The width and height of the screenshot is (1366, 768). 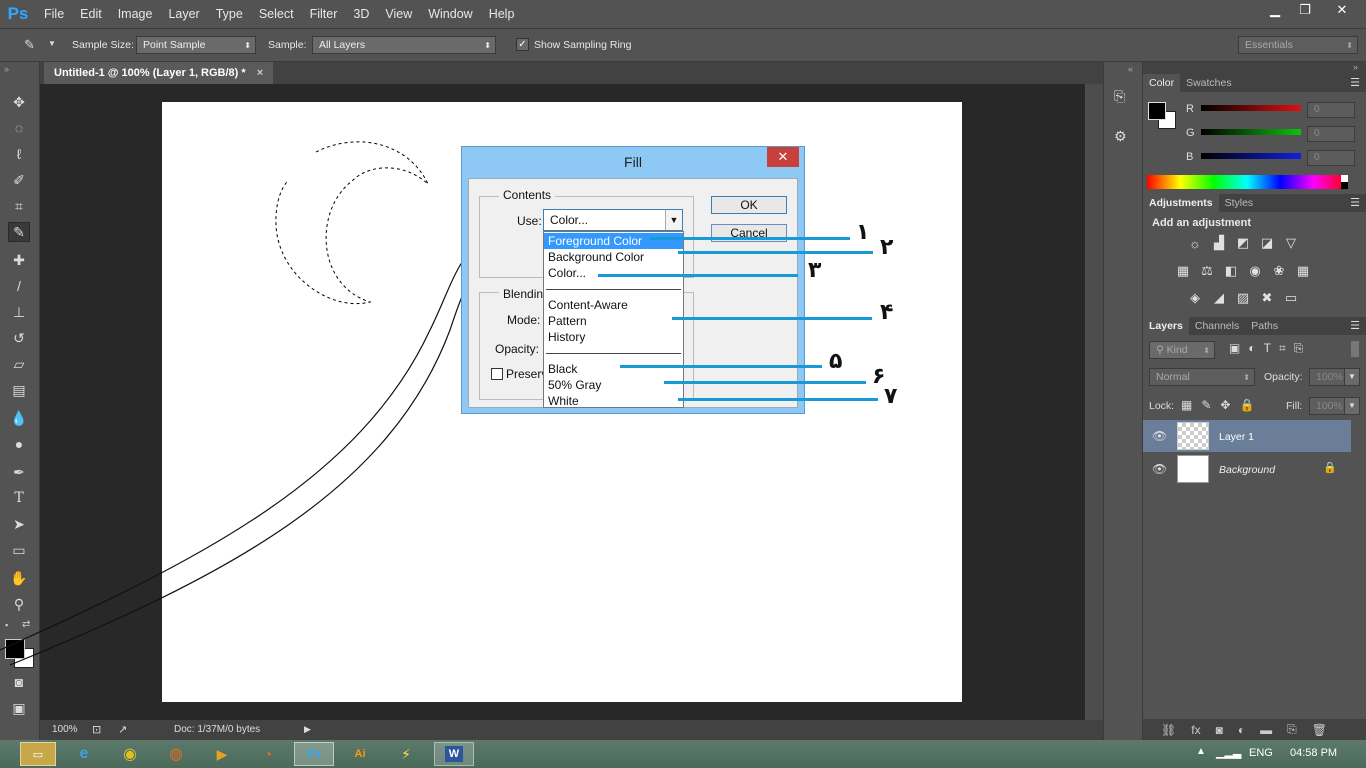 What do you see at coordinates (1231, 270) in the screenshot?
I see `black-white-icon: ◧` at bounding box center [1231, 270].